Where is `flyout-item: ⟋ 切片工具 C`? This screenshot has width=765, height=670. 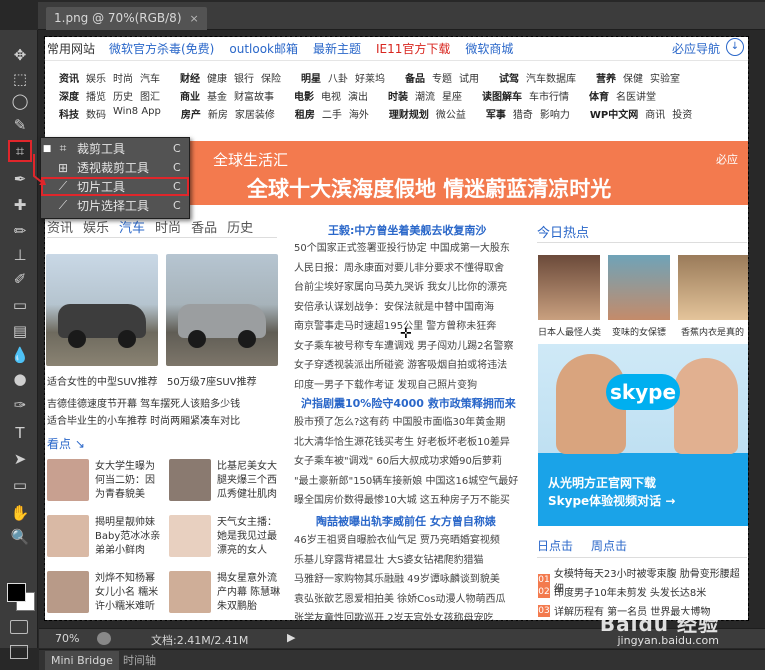
flyout-item: ⟋ 切片工具 C is located at coordinates (115, 186).